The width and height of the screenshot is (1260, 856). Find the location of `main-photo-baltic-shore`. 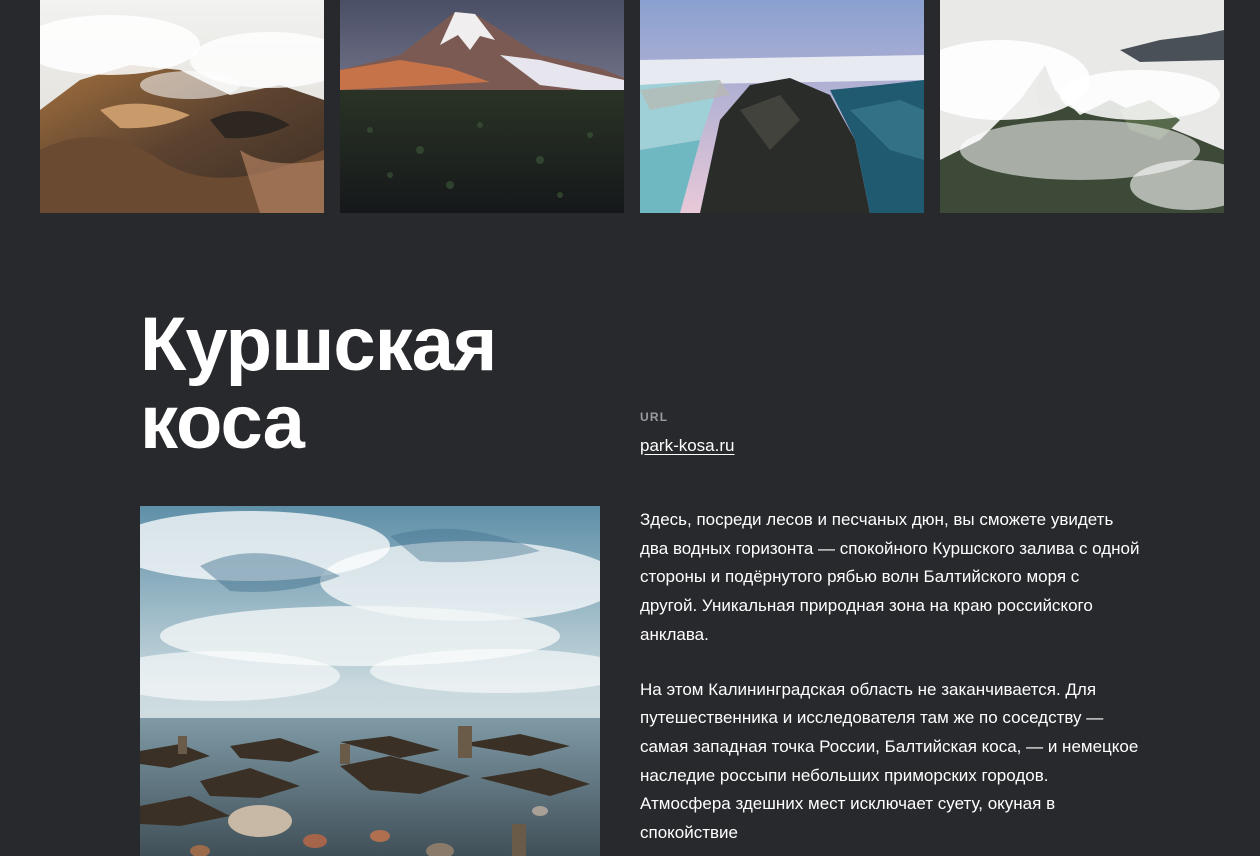

main-photo-baltic-shore is located at coordinates (370, 681).